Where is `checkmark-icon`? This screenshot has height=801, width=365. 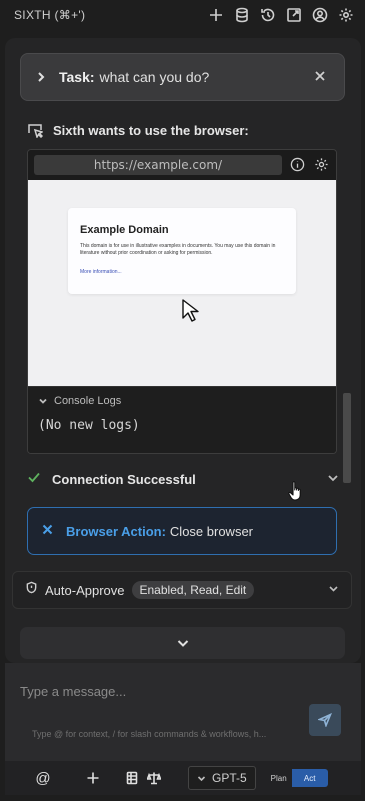
checkmark-icon is located at coordinates (34, 479).